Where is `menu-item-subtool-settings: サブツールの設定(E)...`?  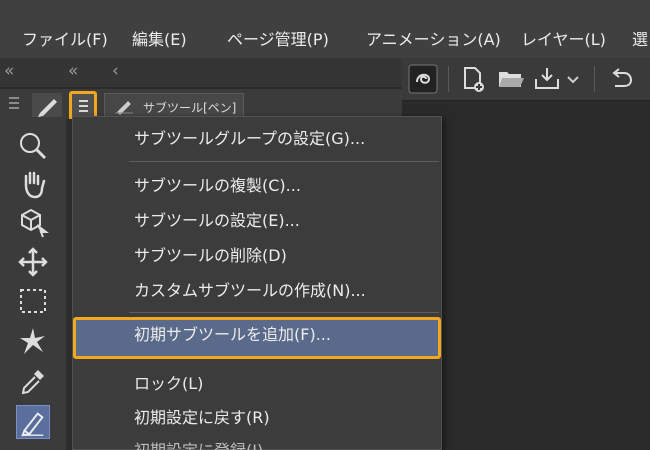
menu-item-subtool-settings: サブツールの設定(E)... is located at coordinates (257, 221).